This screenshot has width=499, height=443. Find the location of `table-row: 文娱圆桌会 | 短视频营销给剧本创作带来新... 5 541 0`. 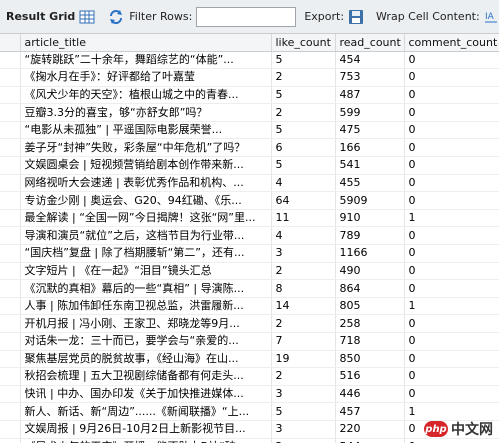

table-row: 文娱圆桌会 | 短视频营销给剧本创作带来新... 5 541 0 is located at coordinates (249, 165).